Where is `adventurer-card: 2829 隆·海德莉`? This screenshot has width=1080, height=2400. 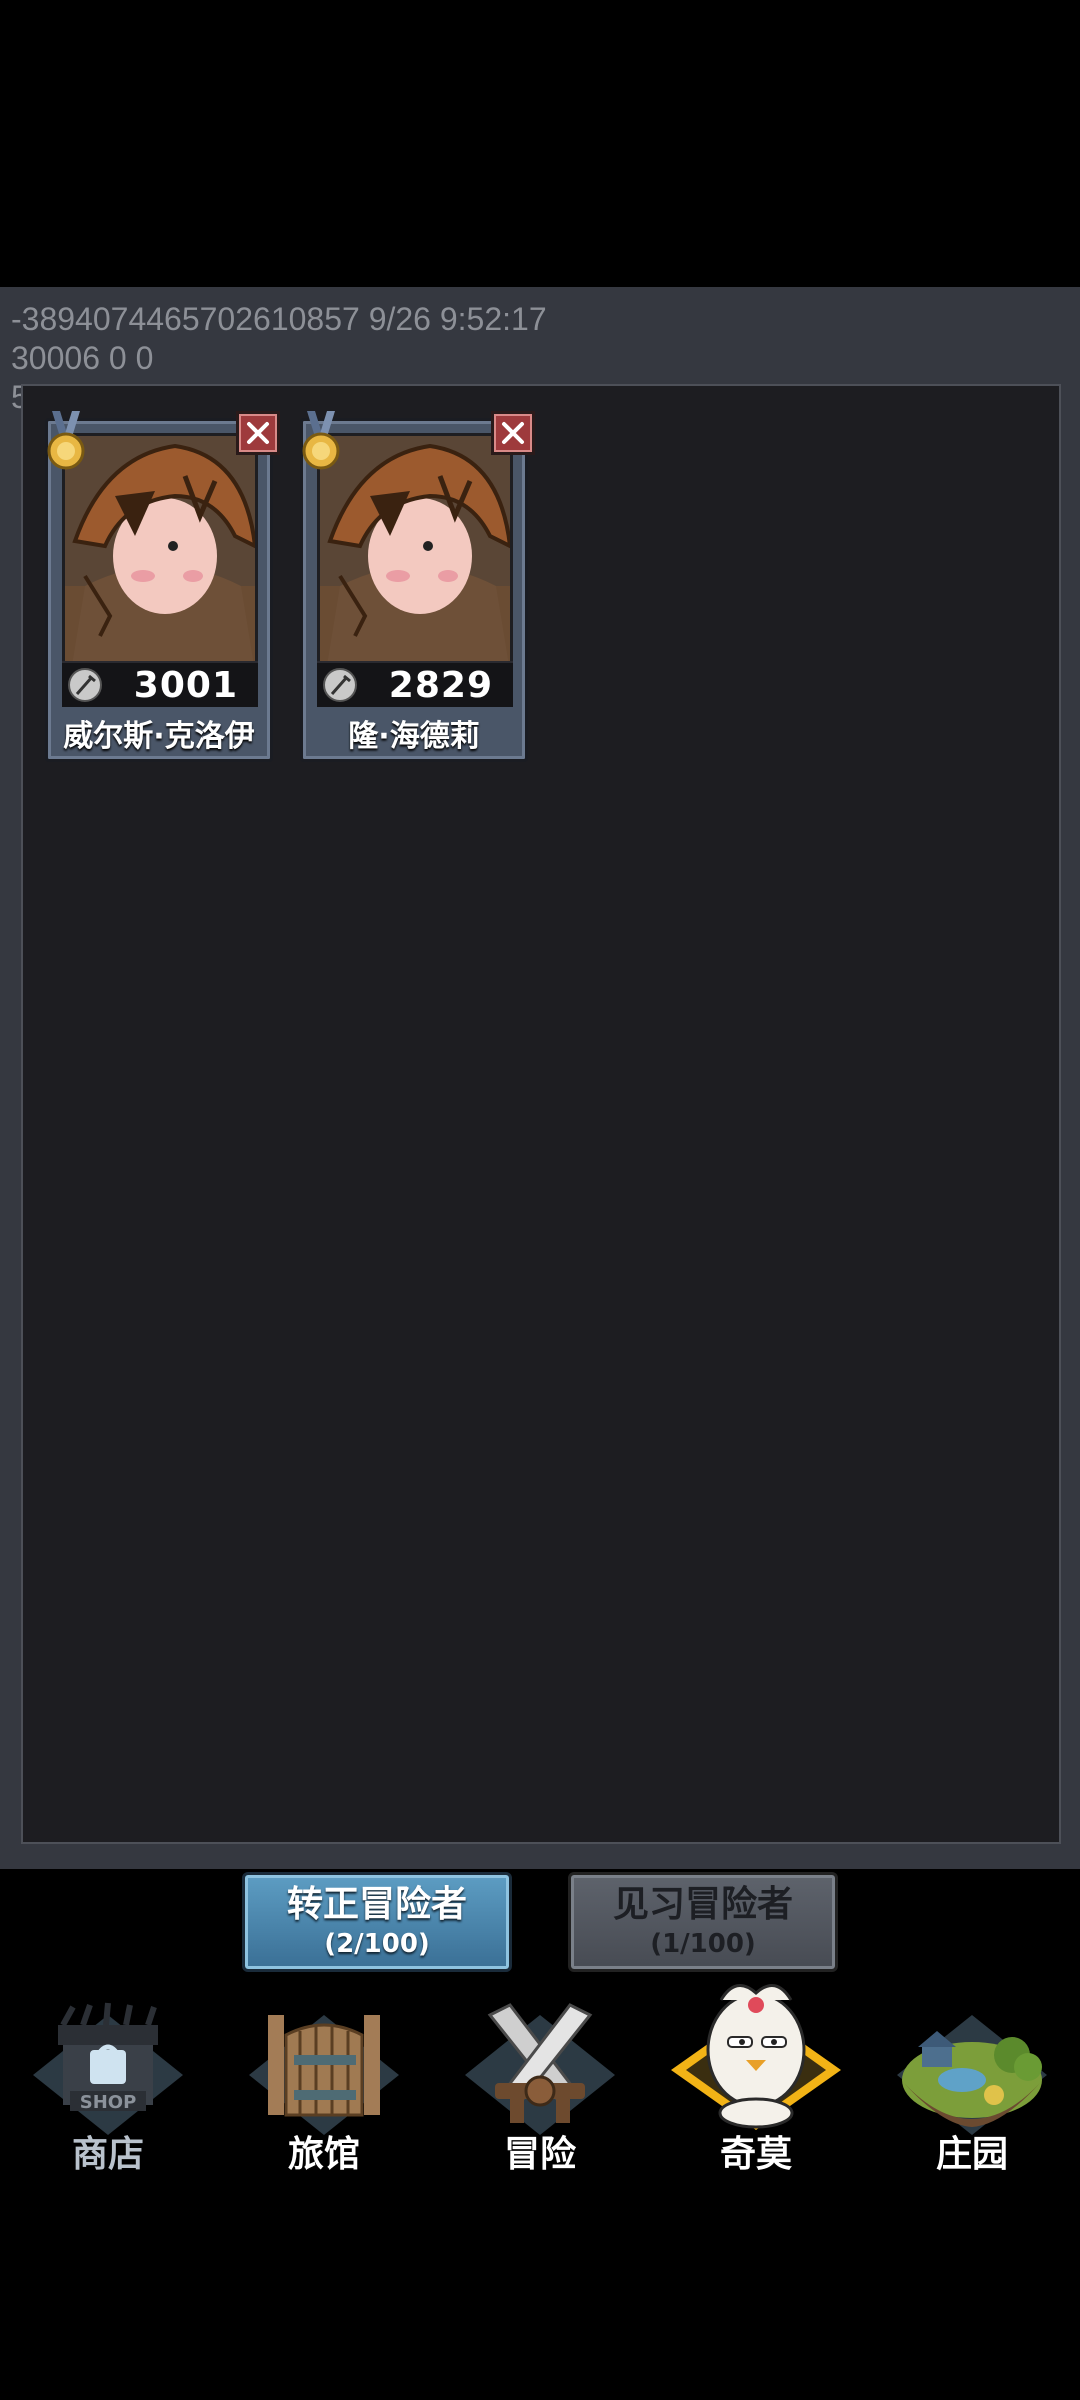 adventurer-card: 2829 隆·海德莉 is located at coordinates (417, 586).